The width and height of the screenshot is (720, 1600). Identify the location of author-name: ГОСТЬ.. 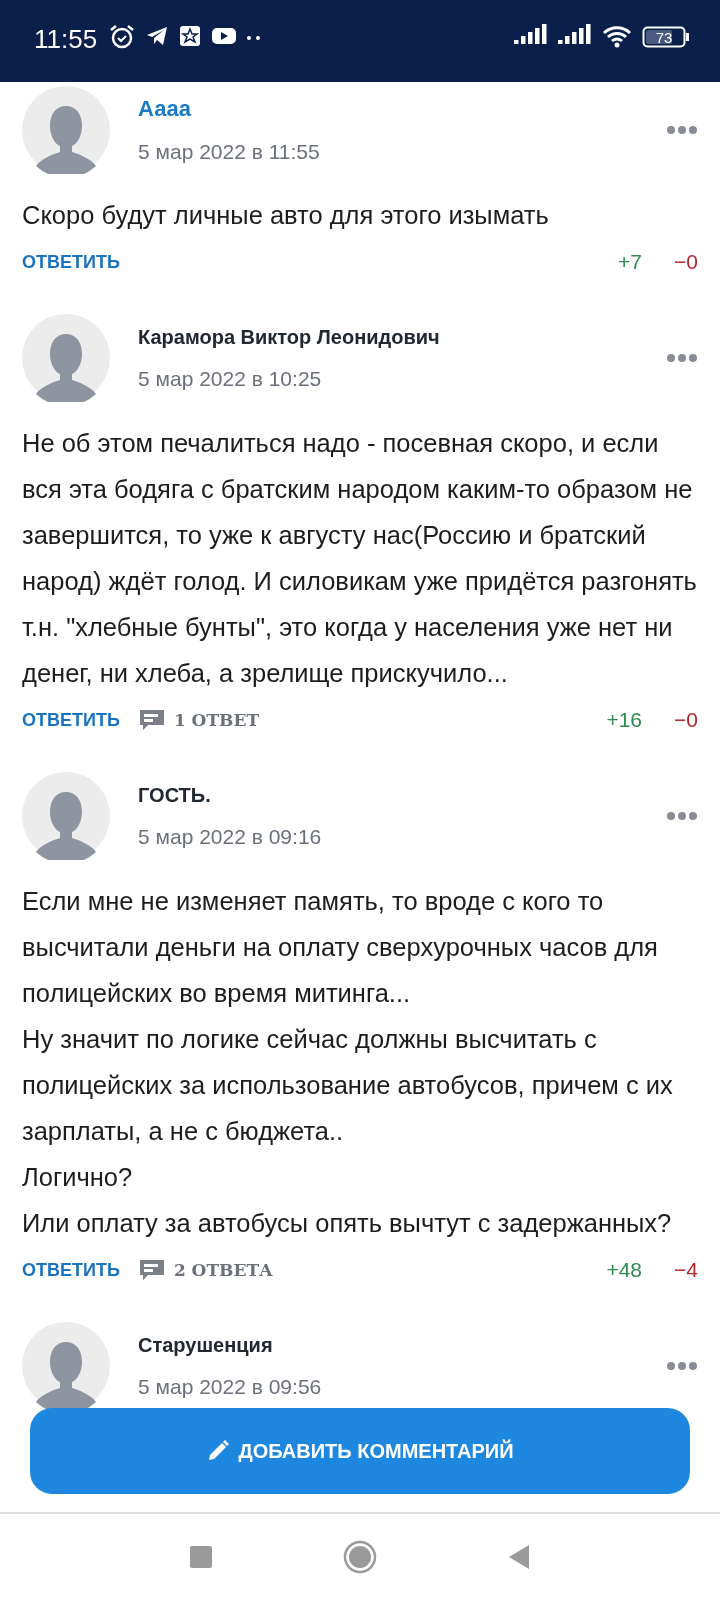
(175, 795).